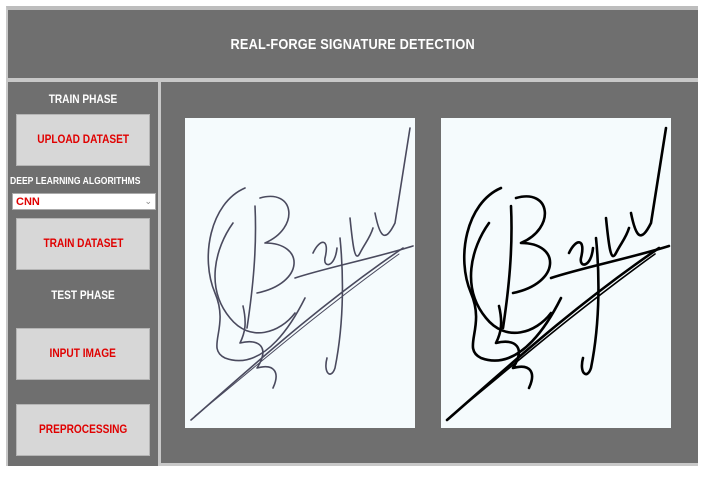  I want to click on train-dataset-label: TRAIN DATASET, so click(83, 244).